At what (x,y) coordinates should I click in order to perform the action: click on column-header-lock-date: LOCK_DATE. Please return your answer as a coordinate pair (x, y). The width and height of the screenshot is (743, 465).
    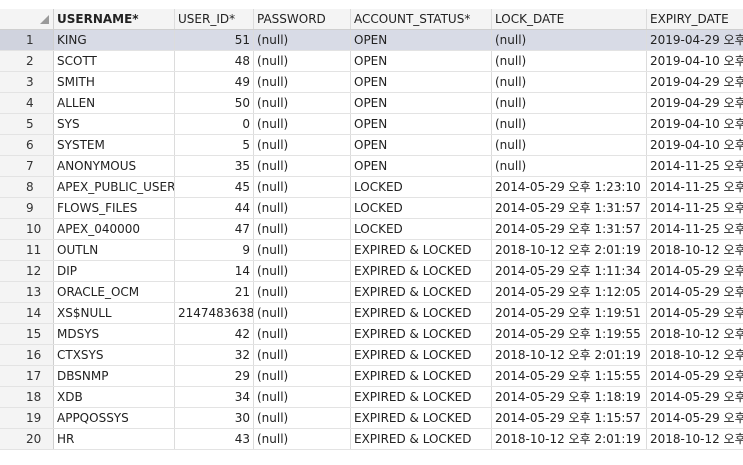
    Looking at the image, I should click on (569, 19).